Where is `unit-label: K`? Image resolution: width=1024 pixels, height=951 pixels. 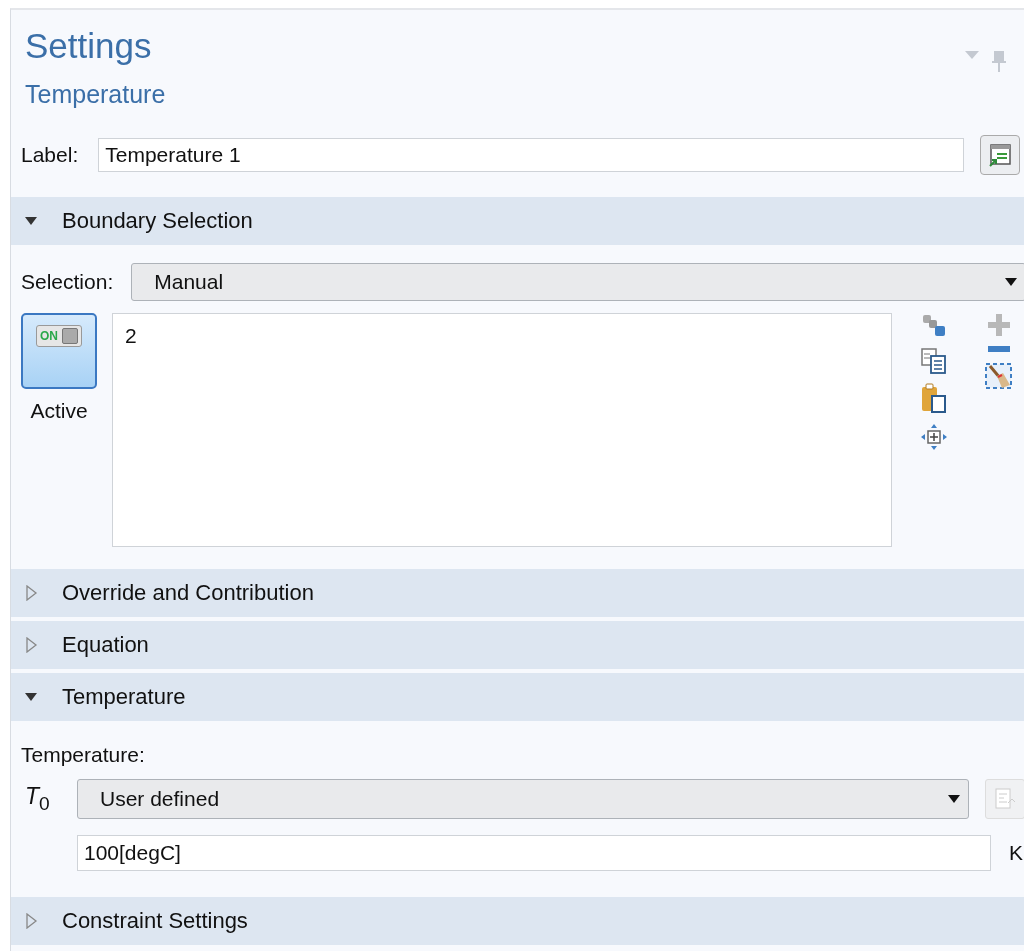 unit-label: K is located at coordinates (1016, 853).